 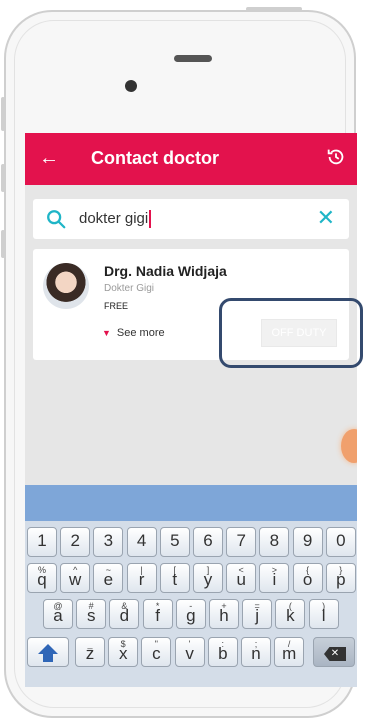 I want to click on key-label: n, so click(x=256, y=653).